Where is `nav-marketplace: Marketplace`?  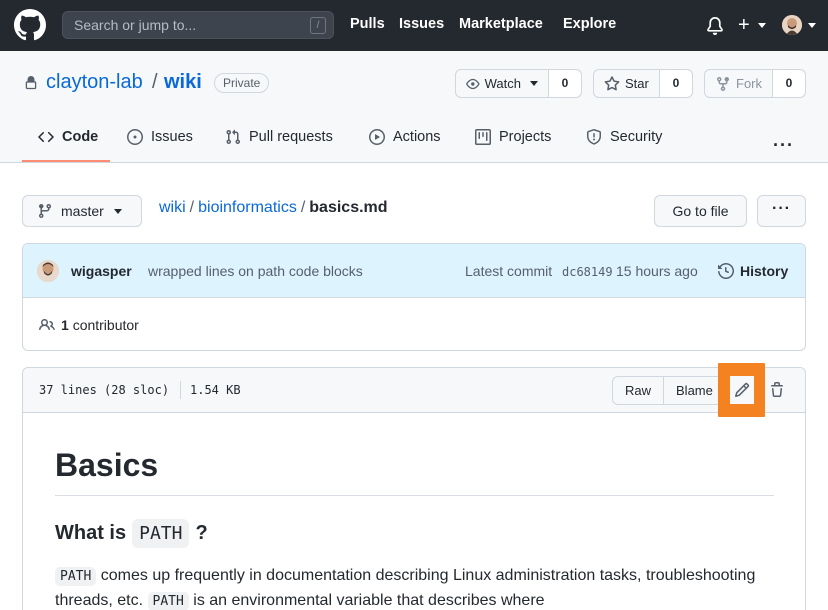
nav-marketplace: Marketplace is located at coordinates (501, 24).